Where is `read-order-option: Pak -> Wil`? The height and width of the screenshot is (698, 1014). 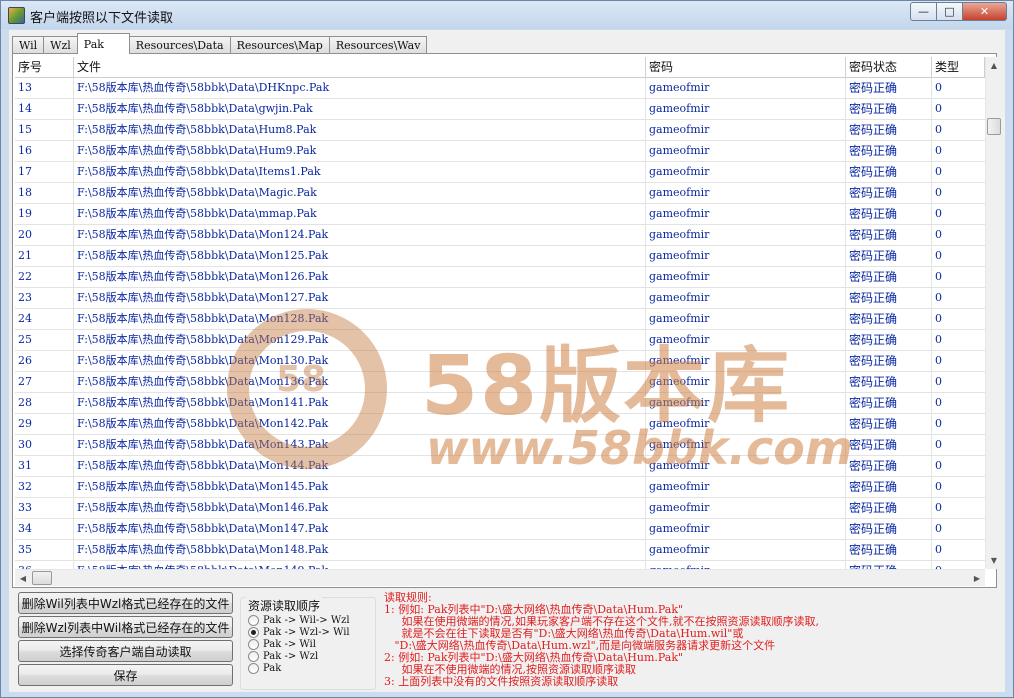
read-order-option: Pak -> Wil is located at coordinates (299, 644).